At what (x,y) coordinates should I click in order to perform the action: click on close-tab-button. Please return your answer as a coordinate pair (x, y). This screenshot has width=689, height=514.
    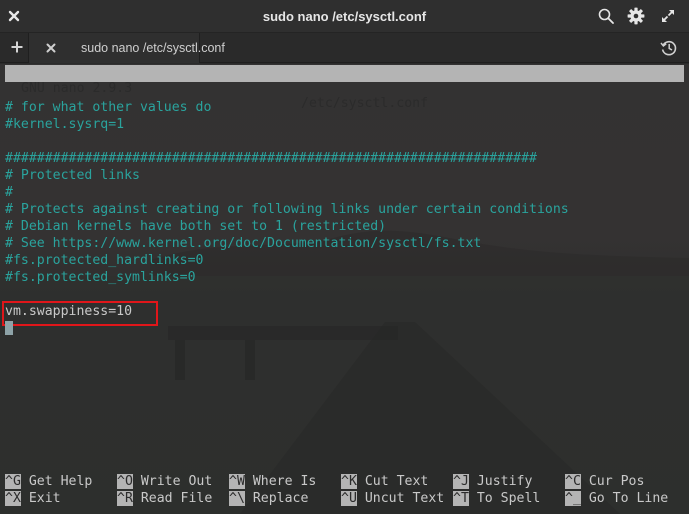
    Looking at the image, I should click on (51, 48).